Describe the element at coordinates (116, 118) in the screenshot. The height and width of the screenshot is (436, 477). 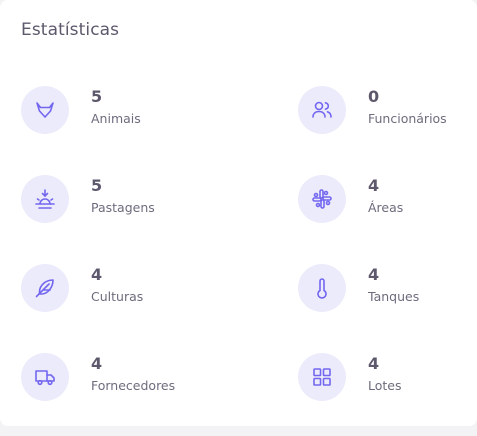
I see `stat-label: Animais` at that location.